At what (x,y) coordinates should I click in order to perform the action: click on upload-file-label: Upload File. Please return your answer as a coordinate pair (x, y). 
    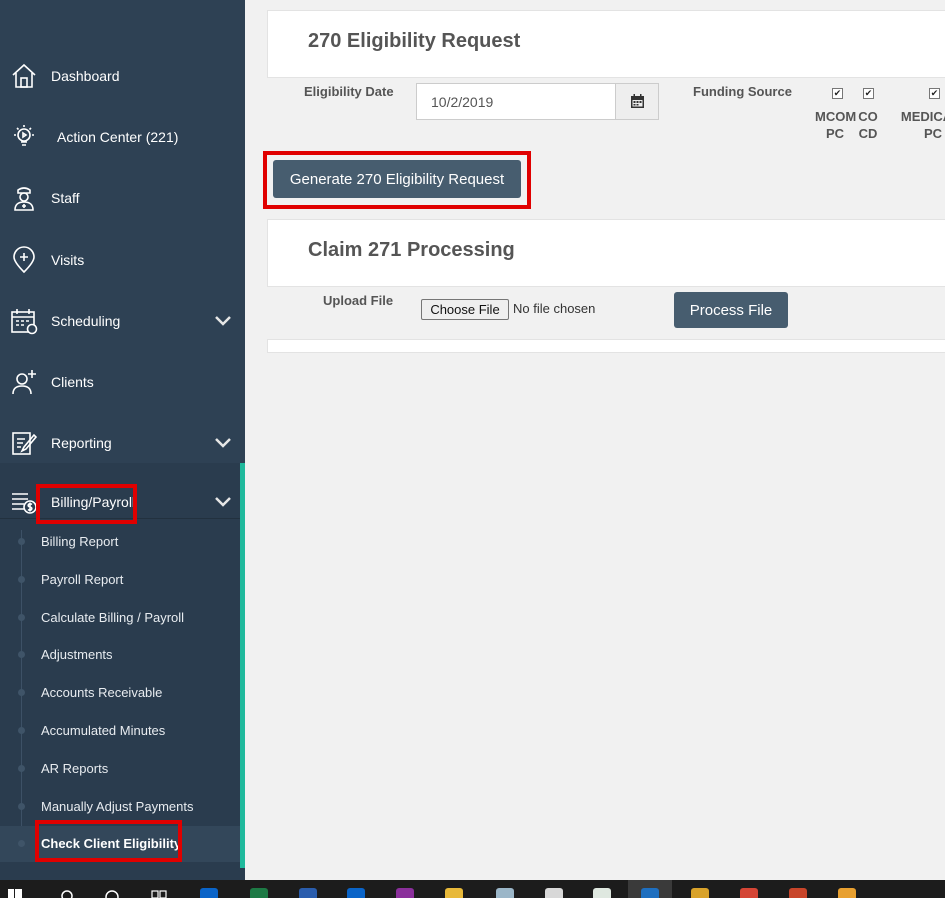
    Looking at the image, I should click on (358, 300).